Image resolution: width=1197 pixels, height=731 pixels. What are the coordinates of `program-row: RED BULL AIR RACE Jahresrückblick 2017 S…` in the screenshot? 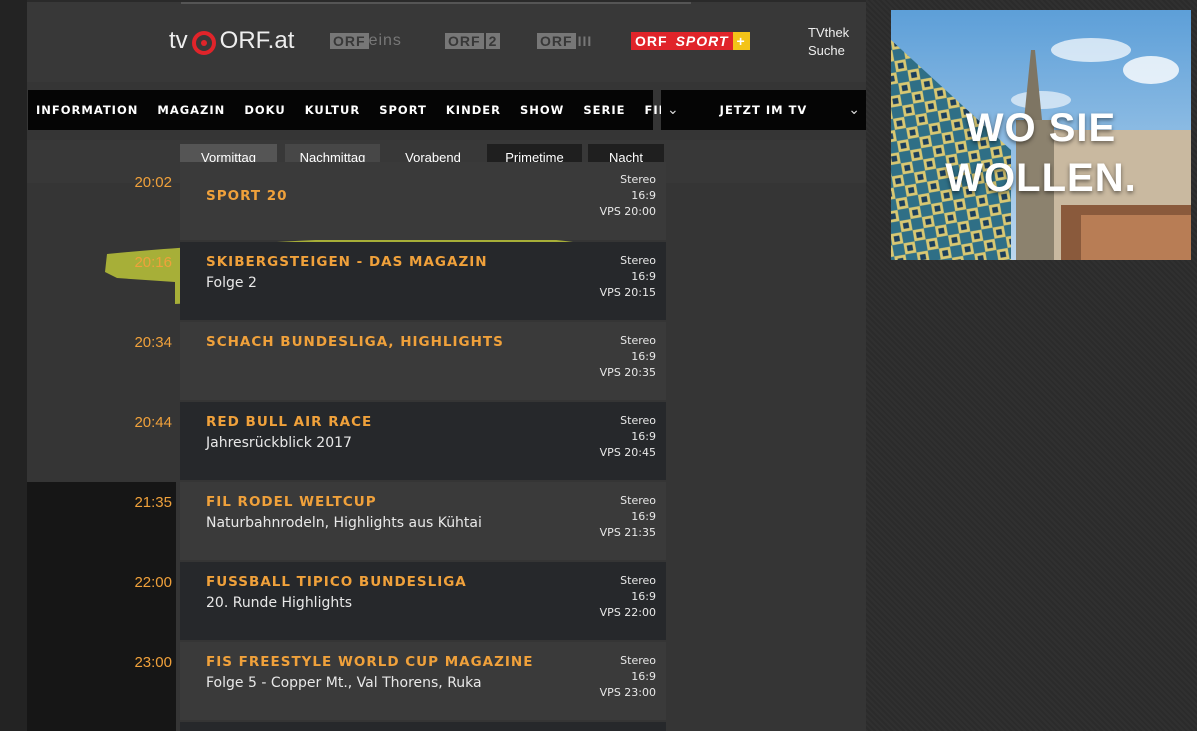 It's located at (423, 441).